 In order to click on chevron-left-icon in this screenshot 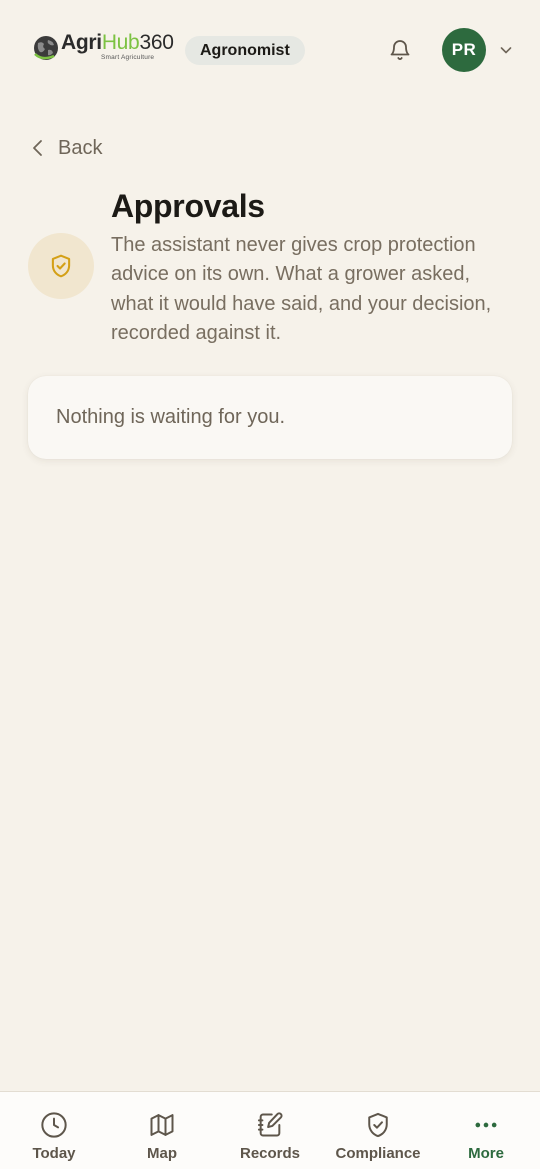, I will do `click(37, 148)`.